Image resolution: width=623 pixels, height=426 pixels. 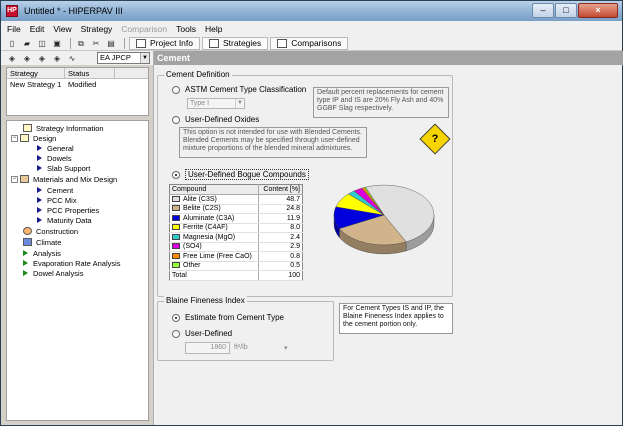 I want to click on tree-analysis: Analysis, so click(x=42, y=253).